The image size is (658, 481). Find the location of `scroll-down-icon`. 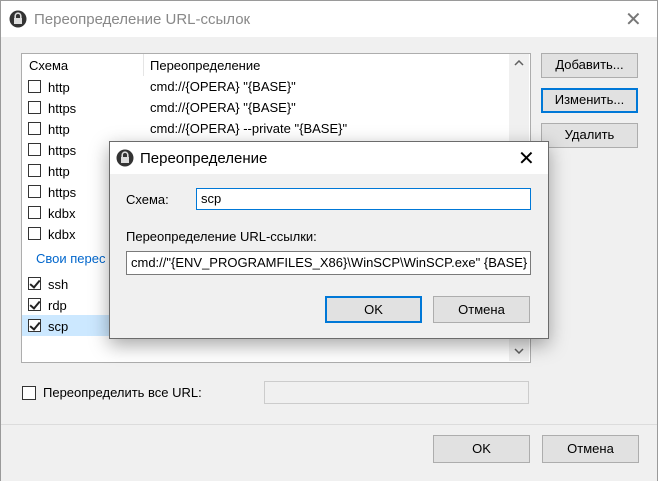

scroll-down-icon is located at coordinates (519, 351).